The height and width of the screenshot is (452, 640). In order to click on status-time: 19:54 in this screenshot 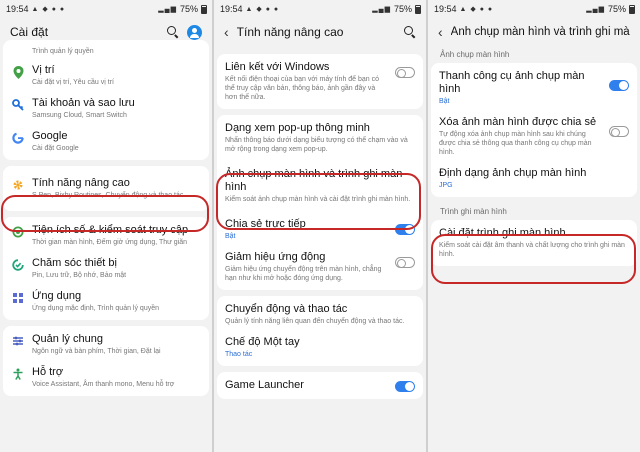, I will do `click(17, 9)`.